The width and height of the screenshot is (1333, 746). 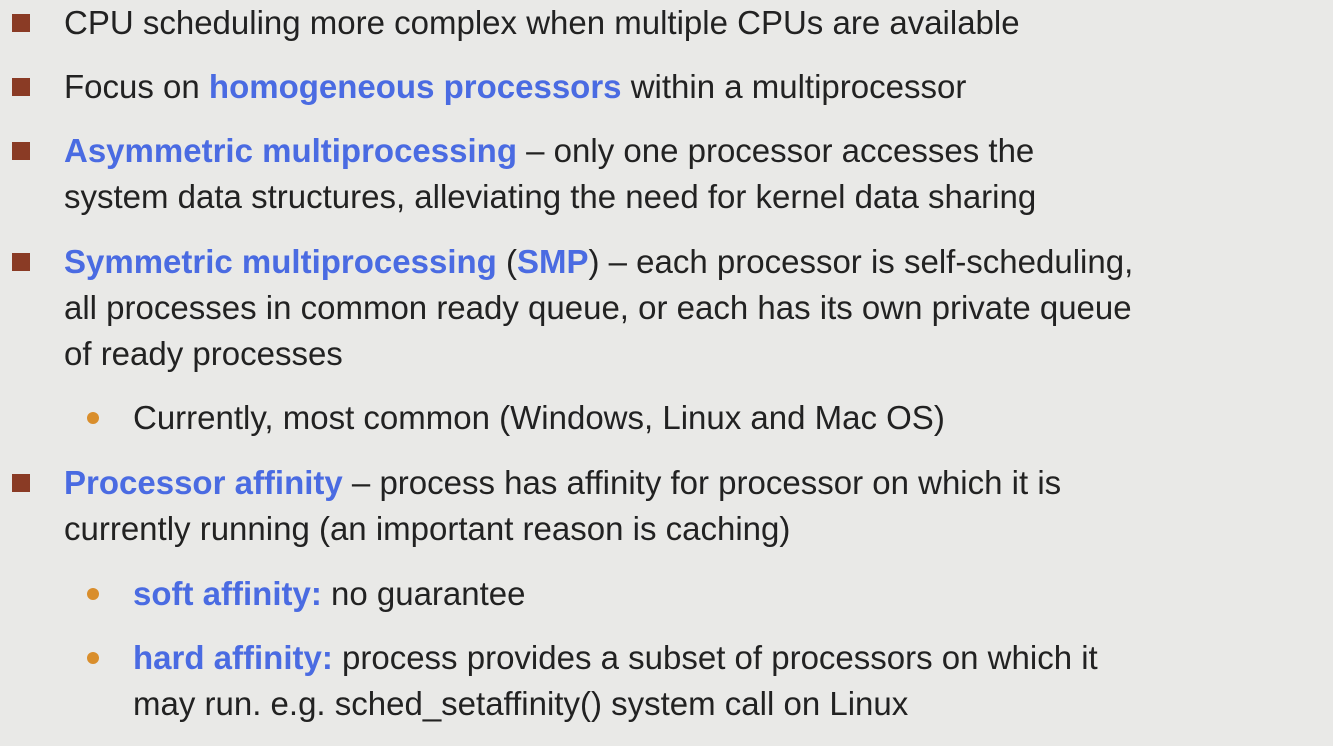 I want to click on text-before: Focus on, so click(x=136, y=86).